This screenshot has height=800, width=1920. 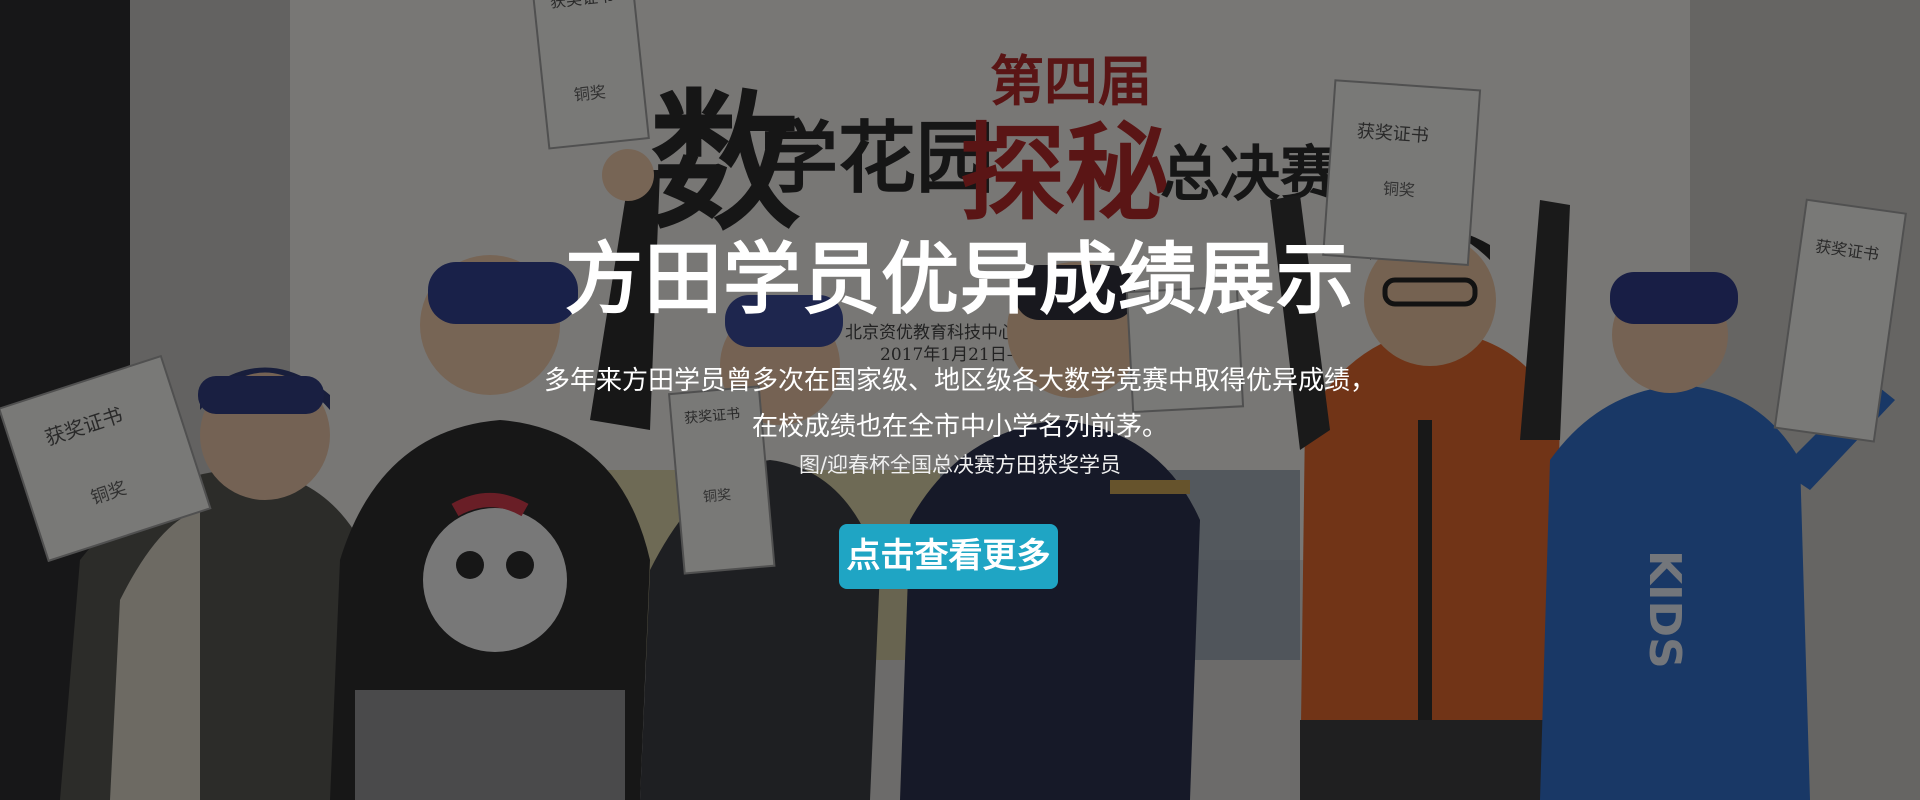 What do you see at coordinates (948, 556) in the screenshot?
I see `view-more-button: 点击查看更多` at bounding box center [948, 556].